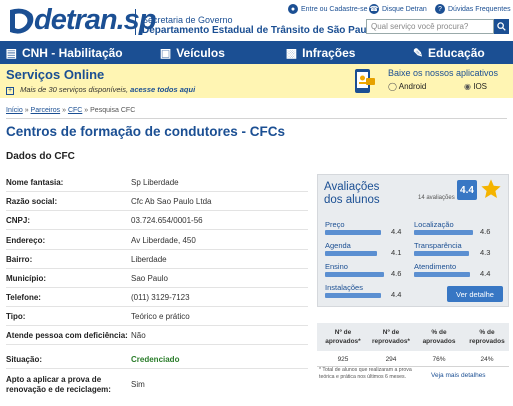  Describe the element at coordinates (138, 384) in the screenshot. I see `value-apto-prova: Sim` at that location.